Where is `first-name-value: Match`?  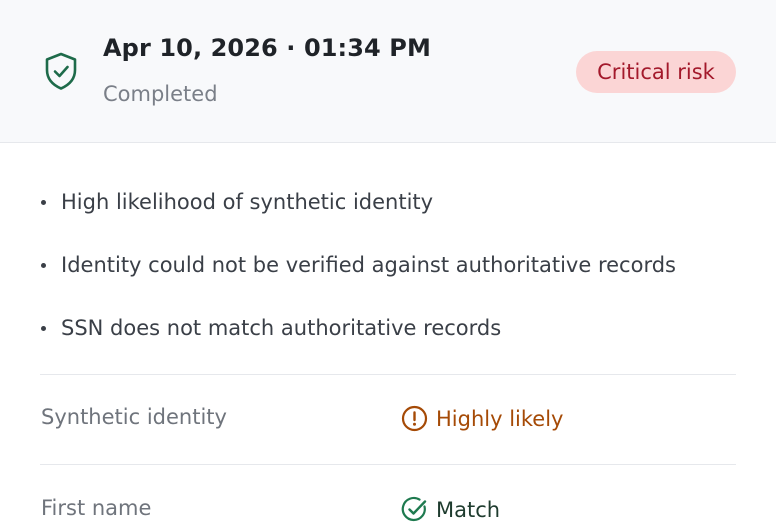
first-name-value: Match is located at coordinates (450, 509).